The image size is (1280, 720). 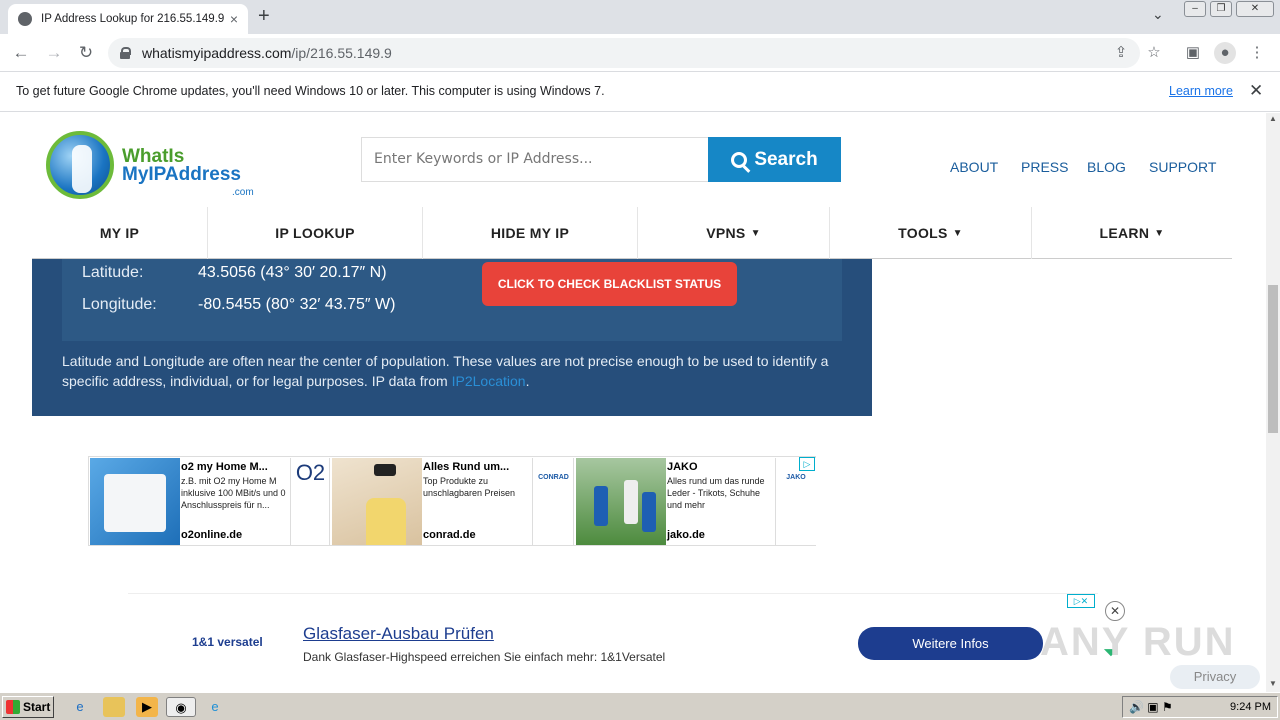 I want to click on lock-icon, so click(x=125, y=53).